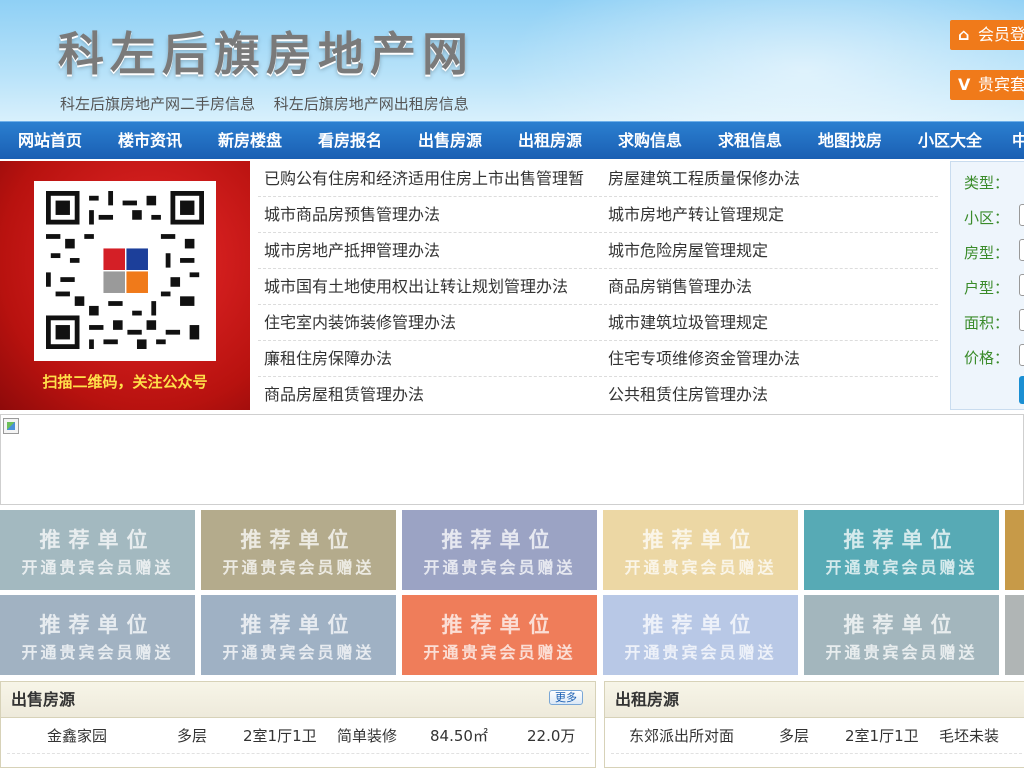 This screenshot has height=768, width=1024. I want to click on room-type-label: 房型：, so click(987, 253).